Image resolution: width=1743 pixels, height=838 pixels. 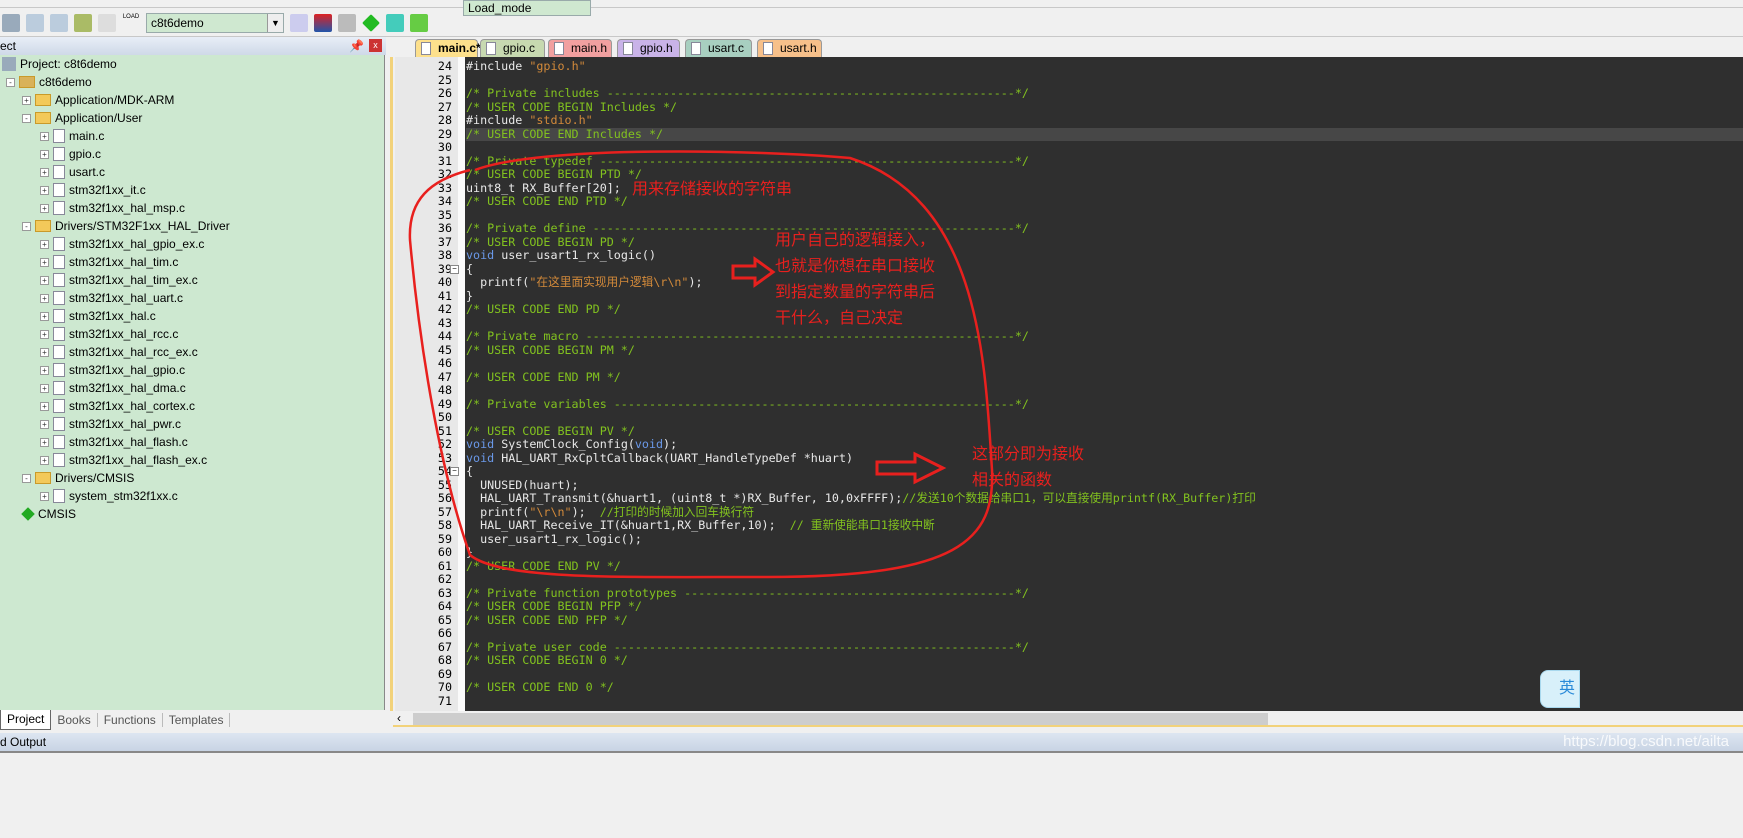 I want to click on mode-select: Load_mode, so click(x=527, y=8).